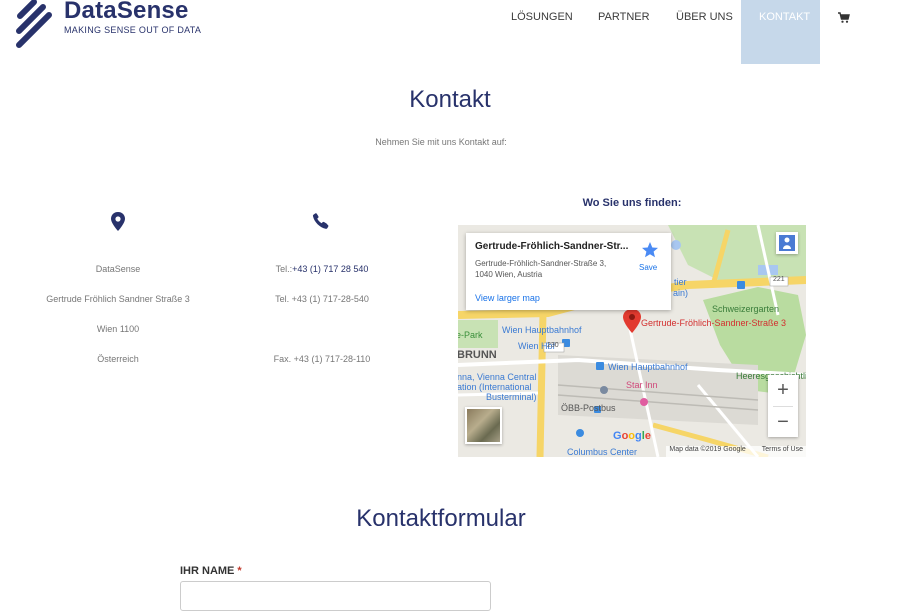 Image resolution: width=900 pixels, height=611 pixels. I want to click on required-marker: *, so click(239, 571).